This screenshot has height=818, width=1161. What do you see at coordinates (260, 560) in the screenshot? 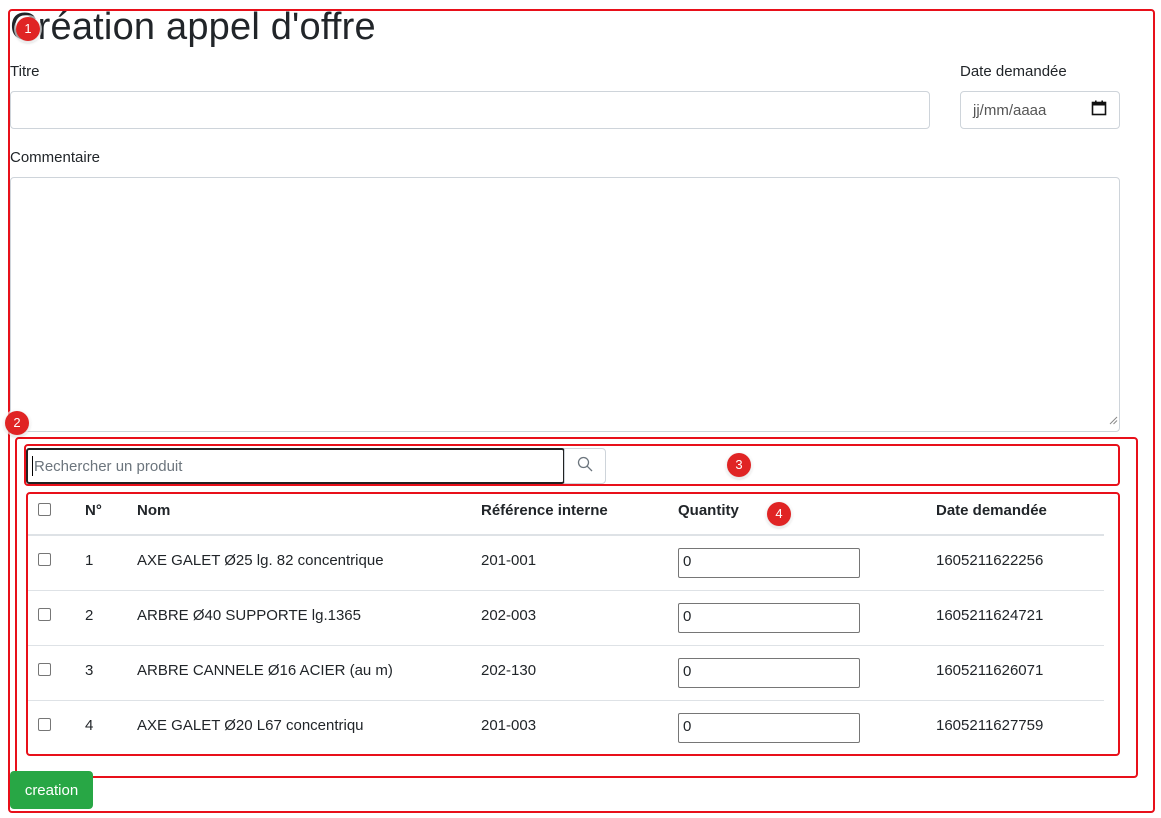
I see `row-nom: AXE GALET Ø25 lg. 82 concentrique` at bounding box center [260, 560].